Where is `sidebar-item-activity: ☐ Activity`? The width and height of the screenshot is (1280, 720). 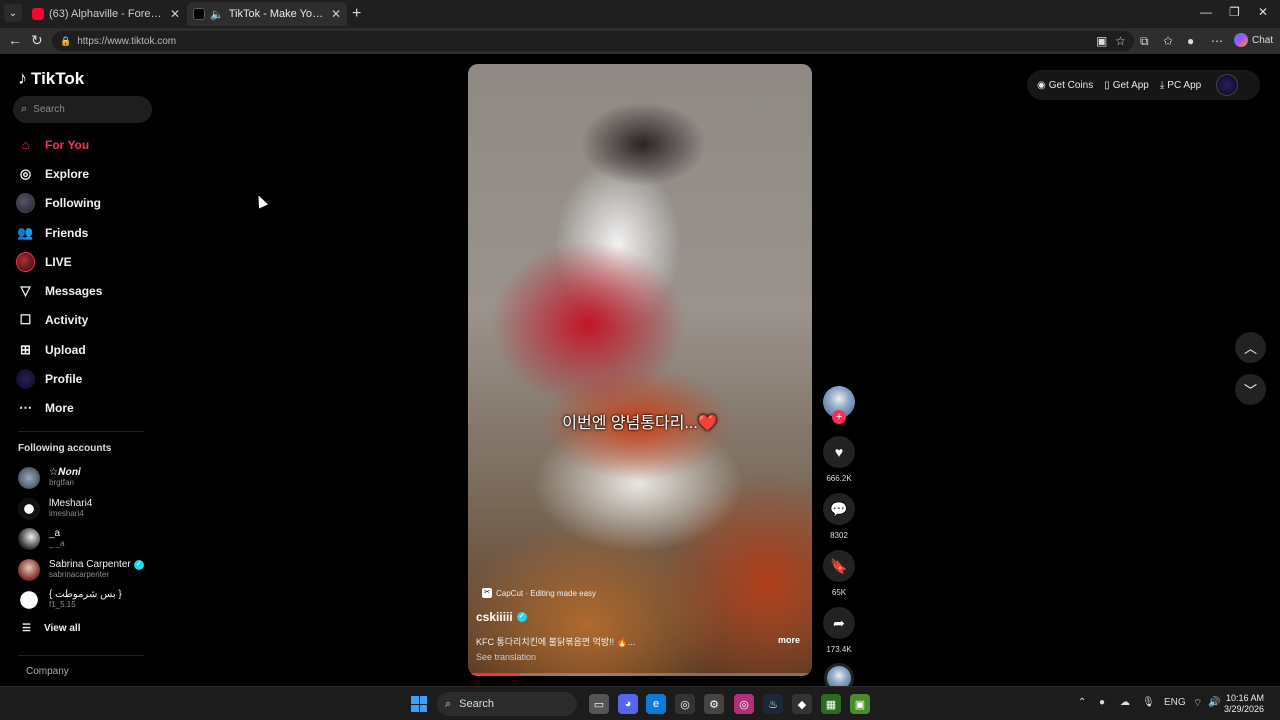
sidebar-item-activity: ☐ Activity is located at coordinates (96, 320).